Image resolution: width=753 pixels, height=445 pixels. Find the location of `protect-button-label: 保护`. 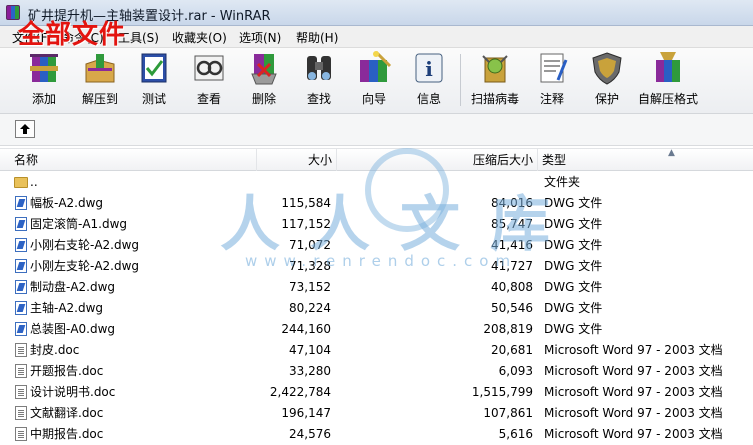

protect-button-label: 保护 is located at coordinates (606, 99).